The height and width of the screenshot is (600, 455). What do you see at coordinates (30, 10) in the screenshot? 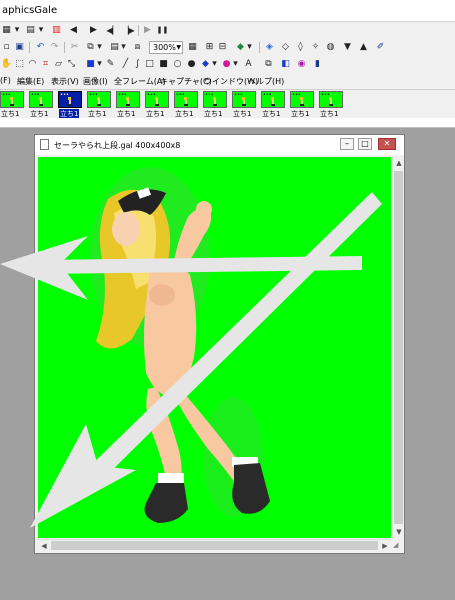
I see `app-title: aphicsGale` at bounding box center [30, 10].